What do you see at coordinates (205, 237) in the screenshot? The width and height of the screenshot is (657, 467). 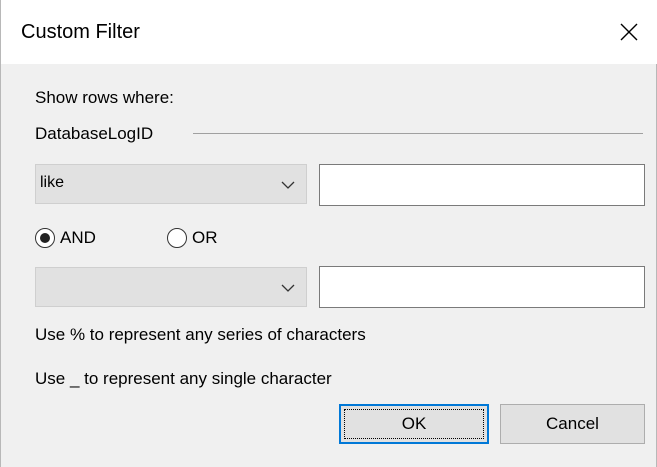 I see `or-radio-label: OR` at bounding box center [205, 237].